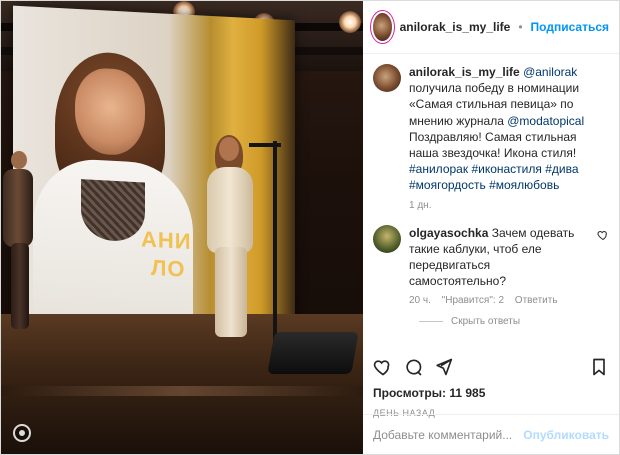 This screenshot has height=455, width=620. Describe the element at coordinates (387, 238) in the screenshot. I see `comment-avatar` at that location.